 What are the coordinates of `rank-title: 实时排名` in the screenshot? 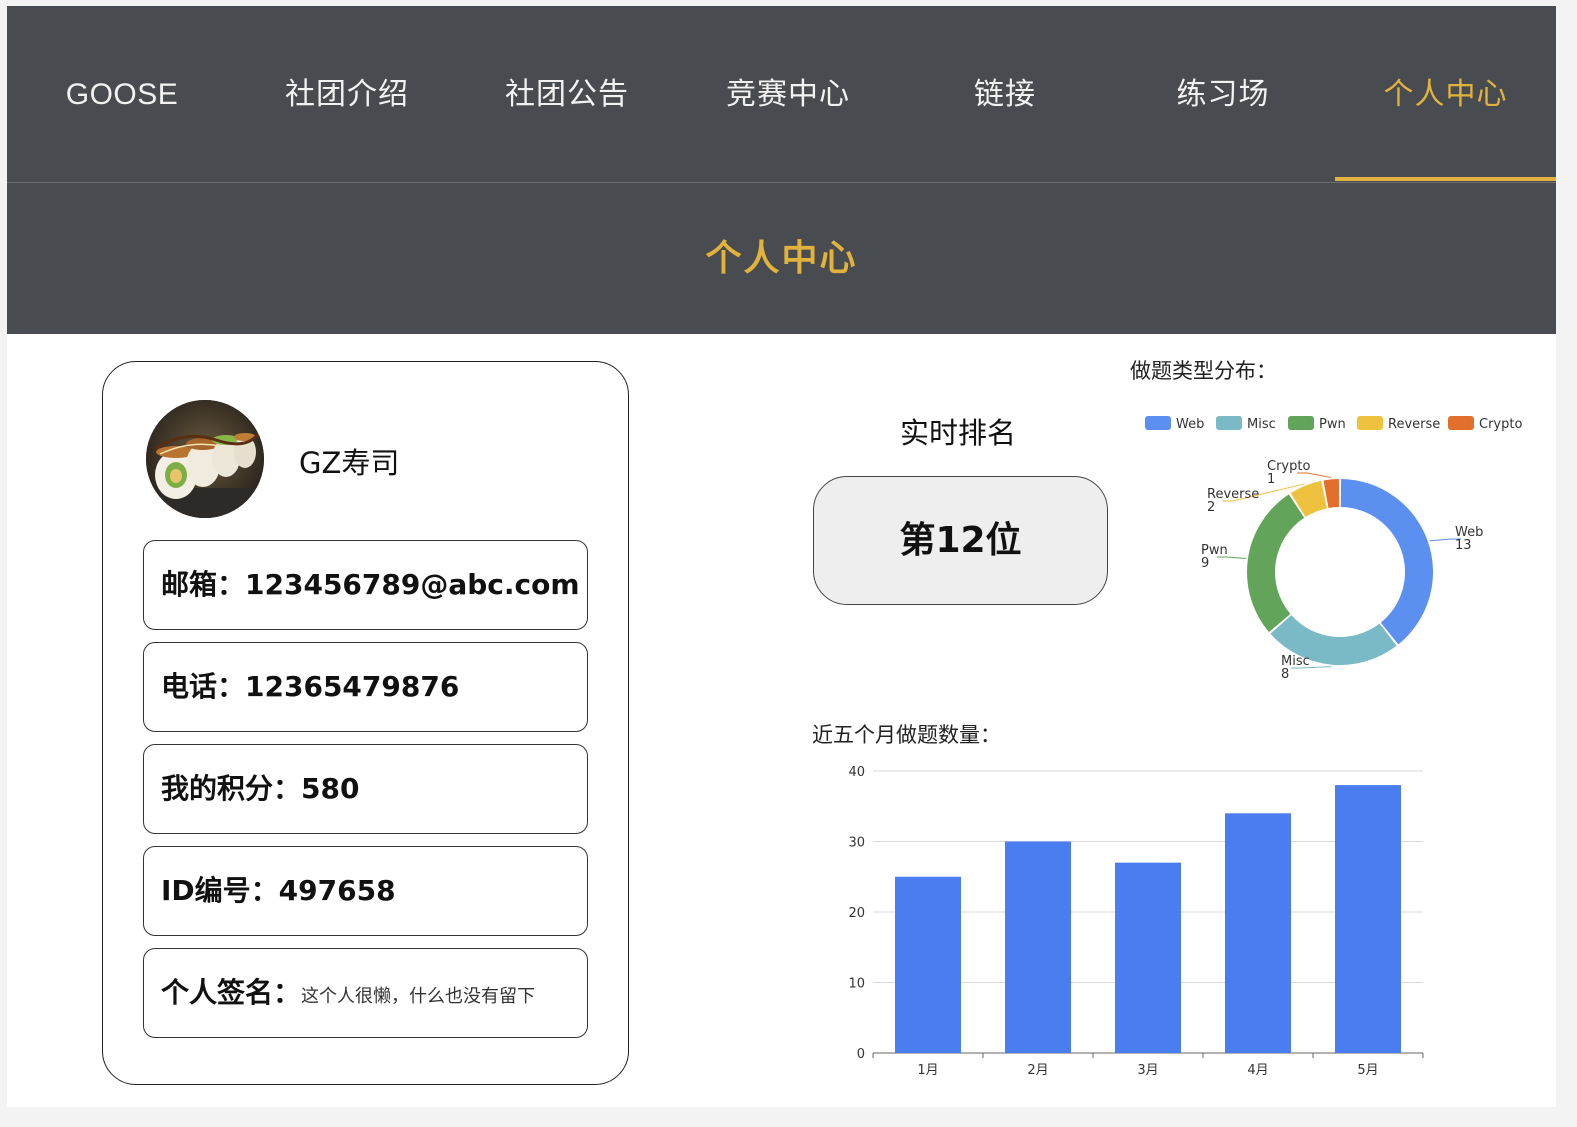 It's located at (958, 433).